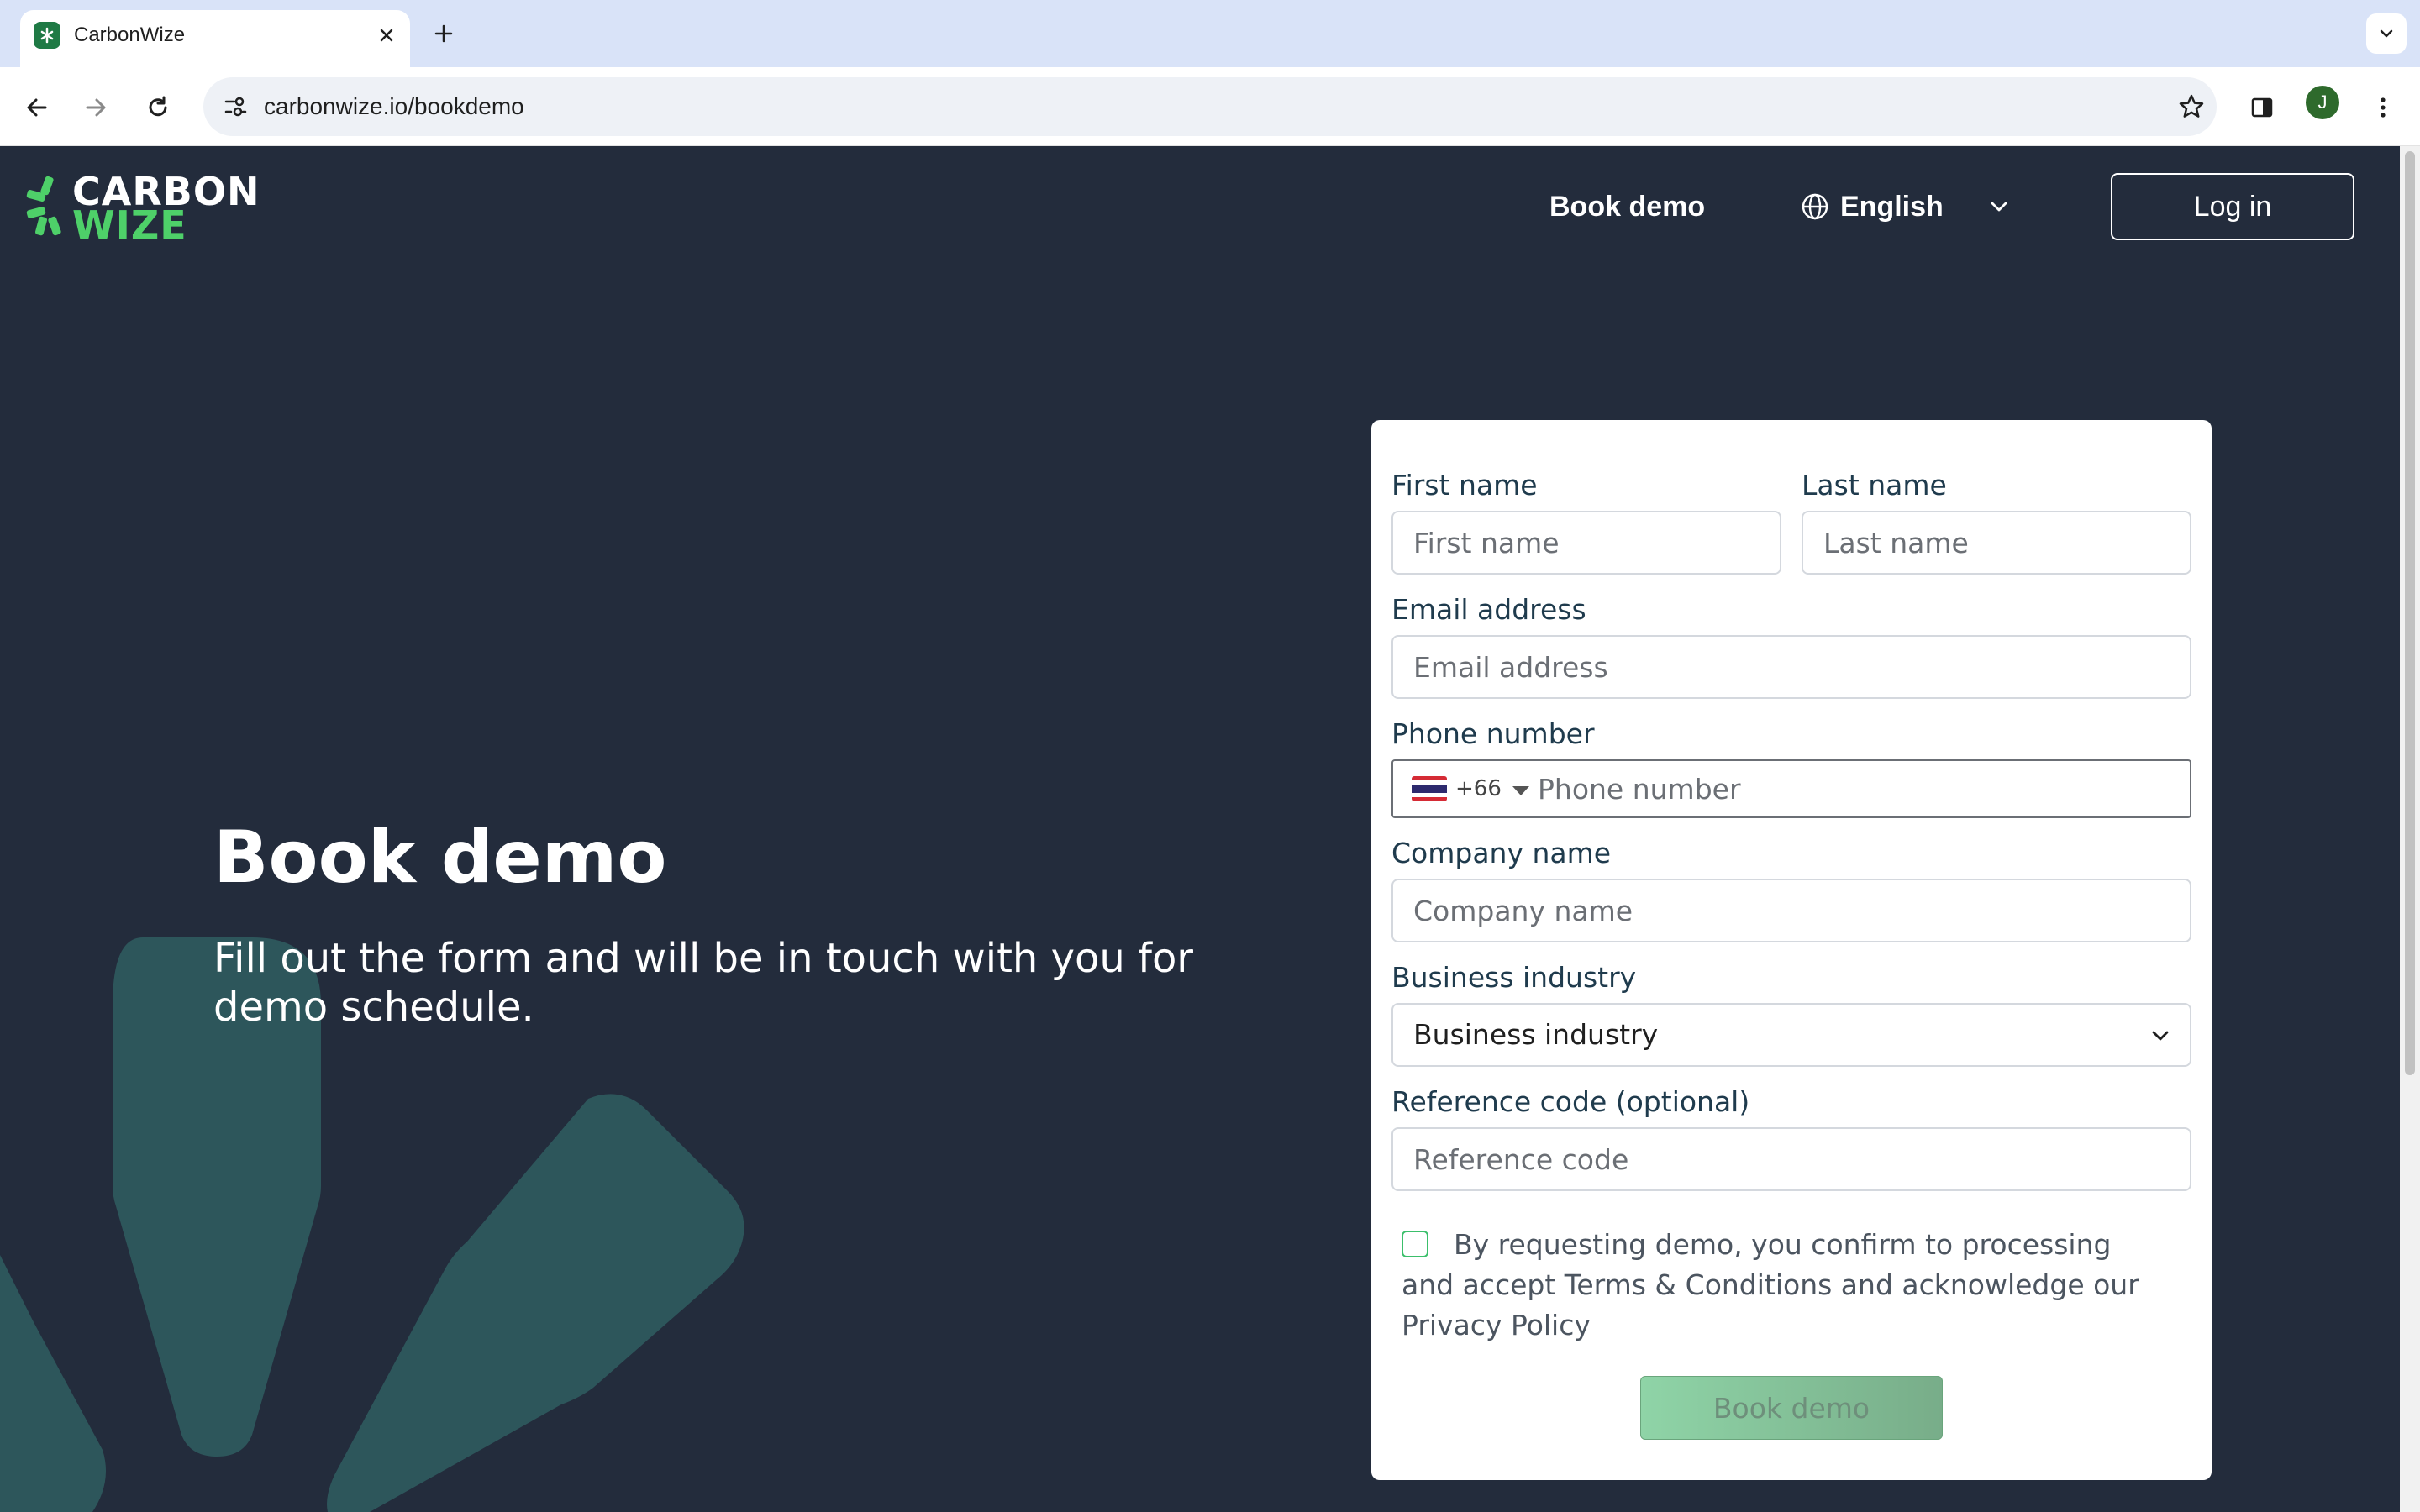 The width and height of the screenshot is (2420, 1512). I want to click on reference-placeholder: Reference code, so click(1521, 1159).